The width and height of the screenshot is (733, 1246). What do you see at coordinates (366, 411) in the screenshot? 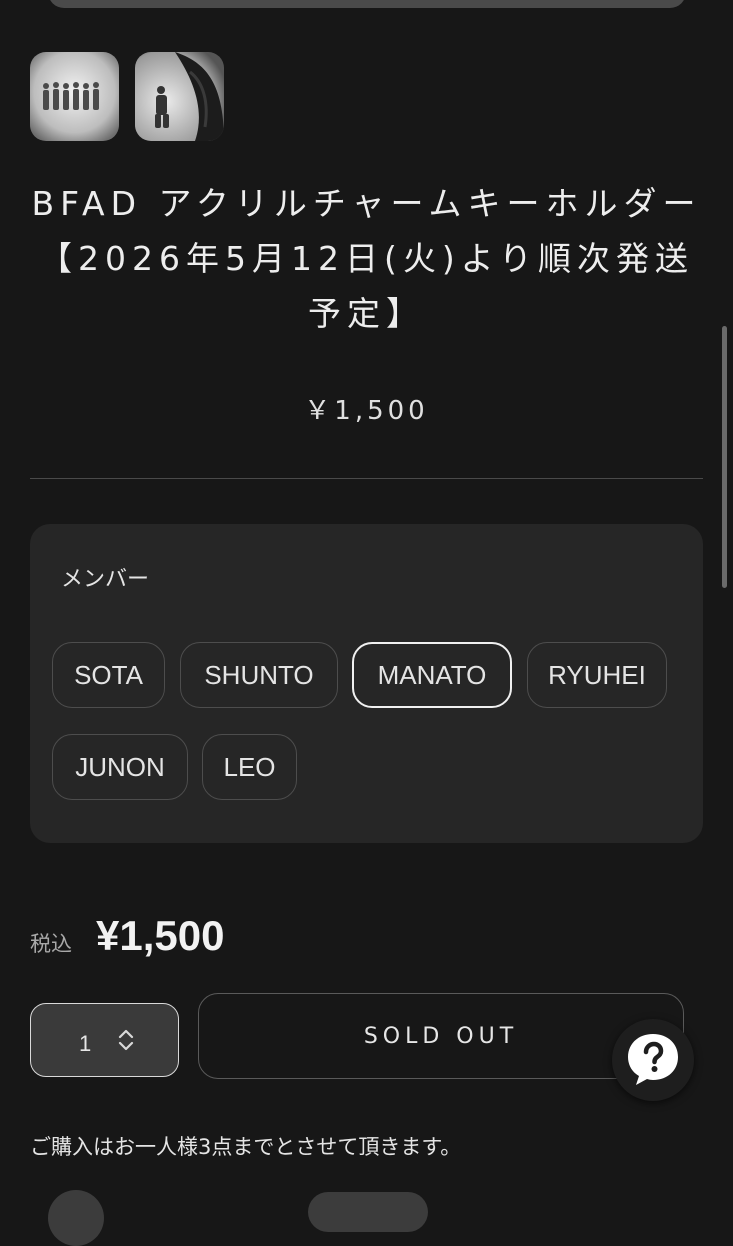
I see `product-price: ￥1,500` at bounding box center [366, 411].